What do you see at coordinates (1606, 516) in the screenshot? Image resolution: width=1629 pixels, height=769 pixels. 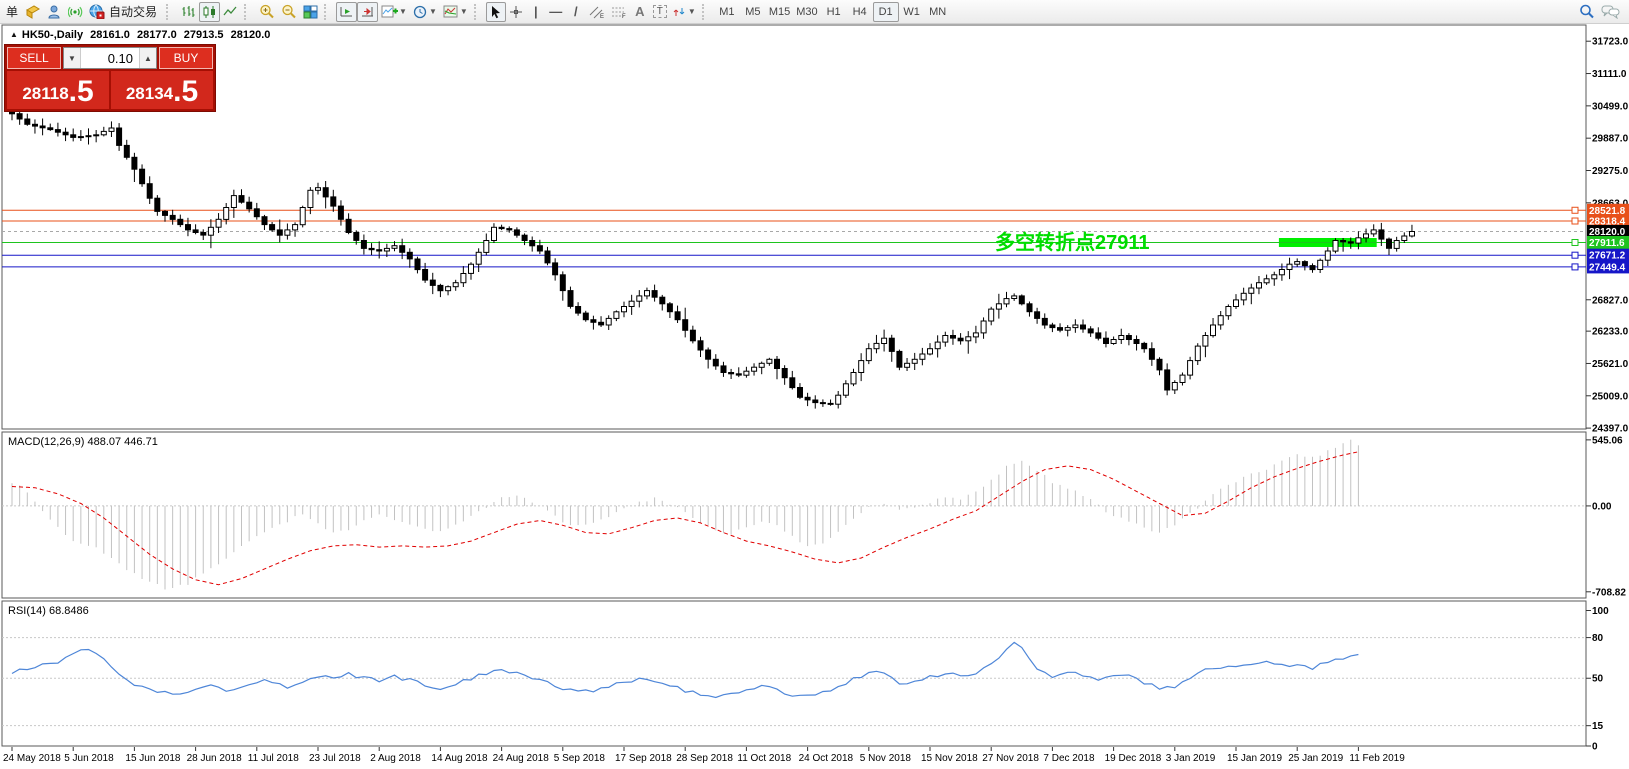 I see `macd-axis: 545.06 0.00 -708.82` at bounding box center [1606, 516].